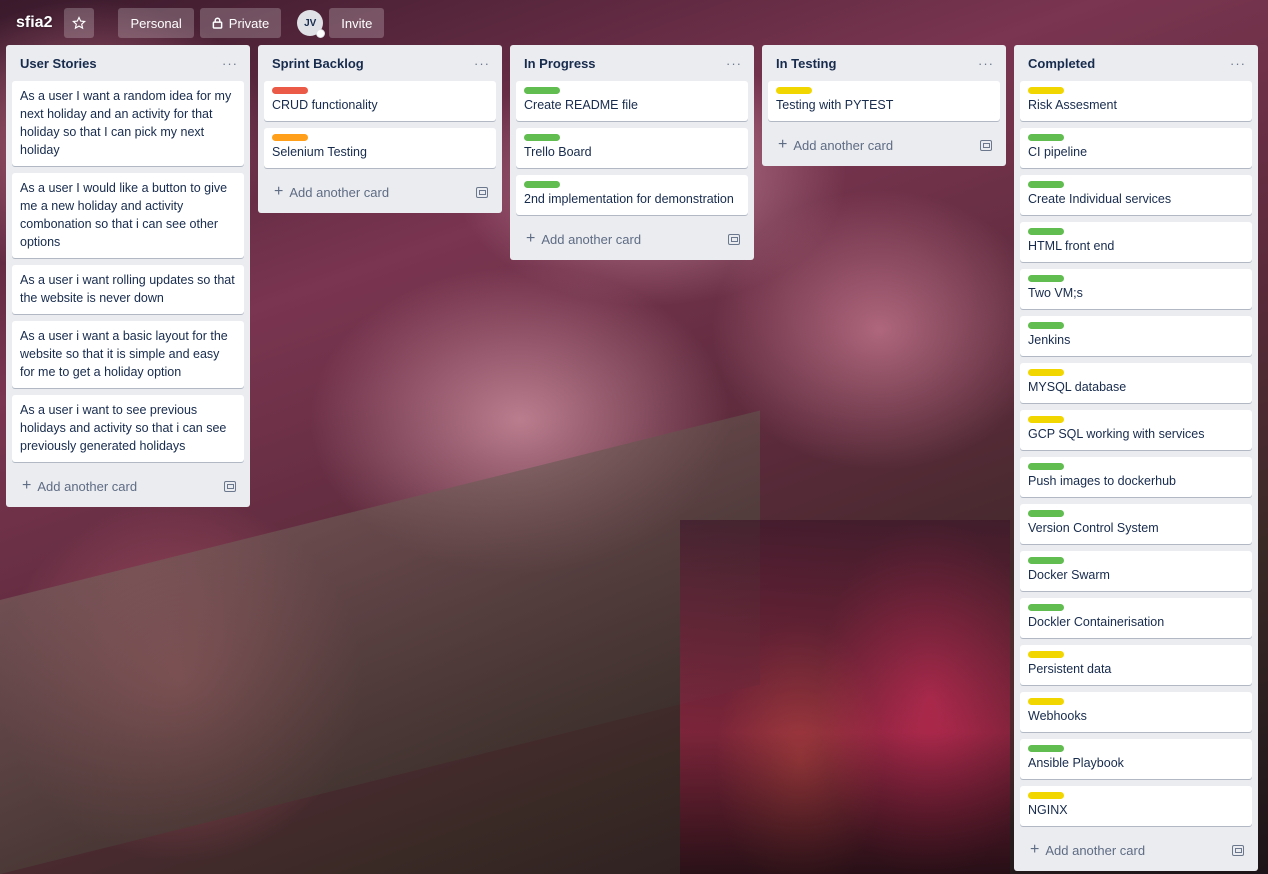  I want to click on list-card: Version Control System, so click(1136, 524).